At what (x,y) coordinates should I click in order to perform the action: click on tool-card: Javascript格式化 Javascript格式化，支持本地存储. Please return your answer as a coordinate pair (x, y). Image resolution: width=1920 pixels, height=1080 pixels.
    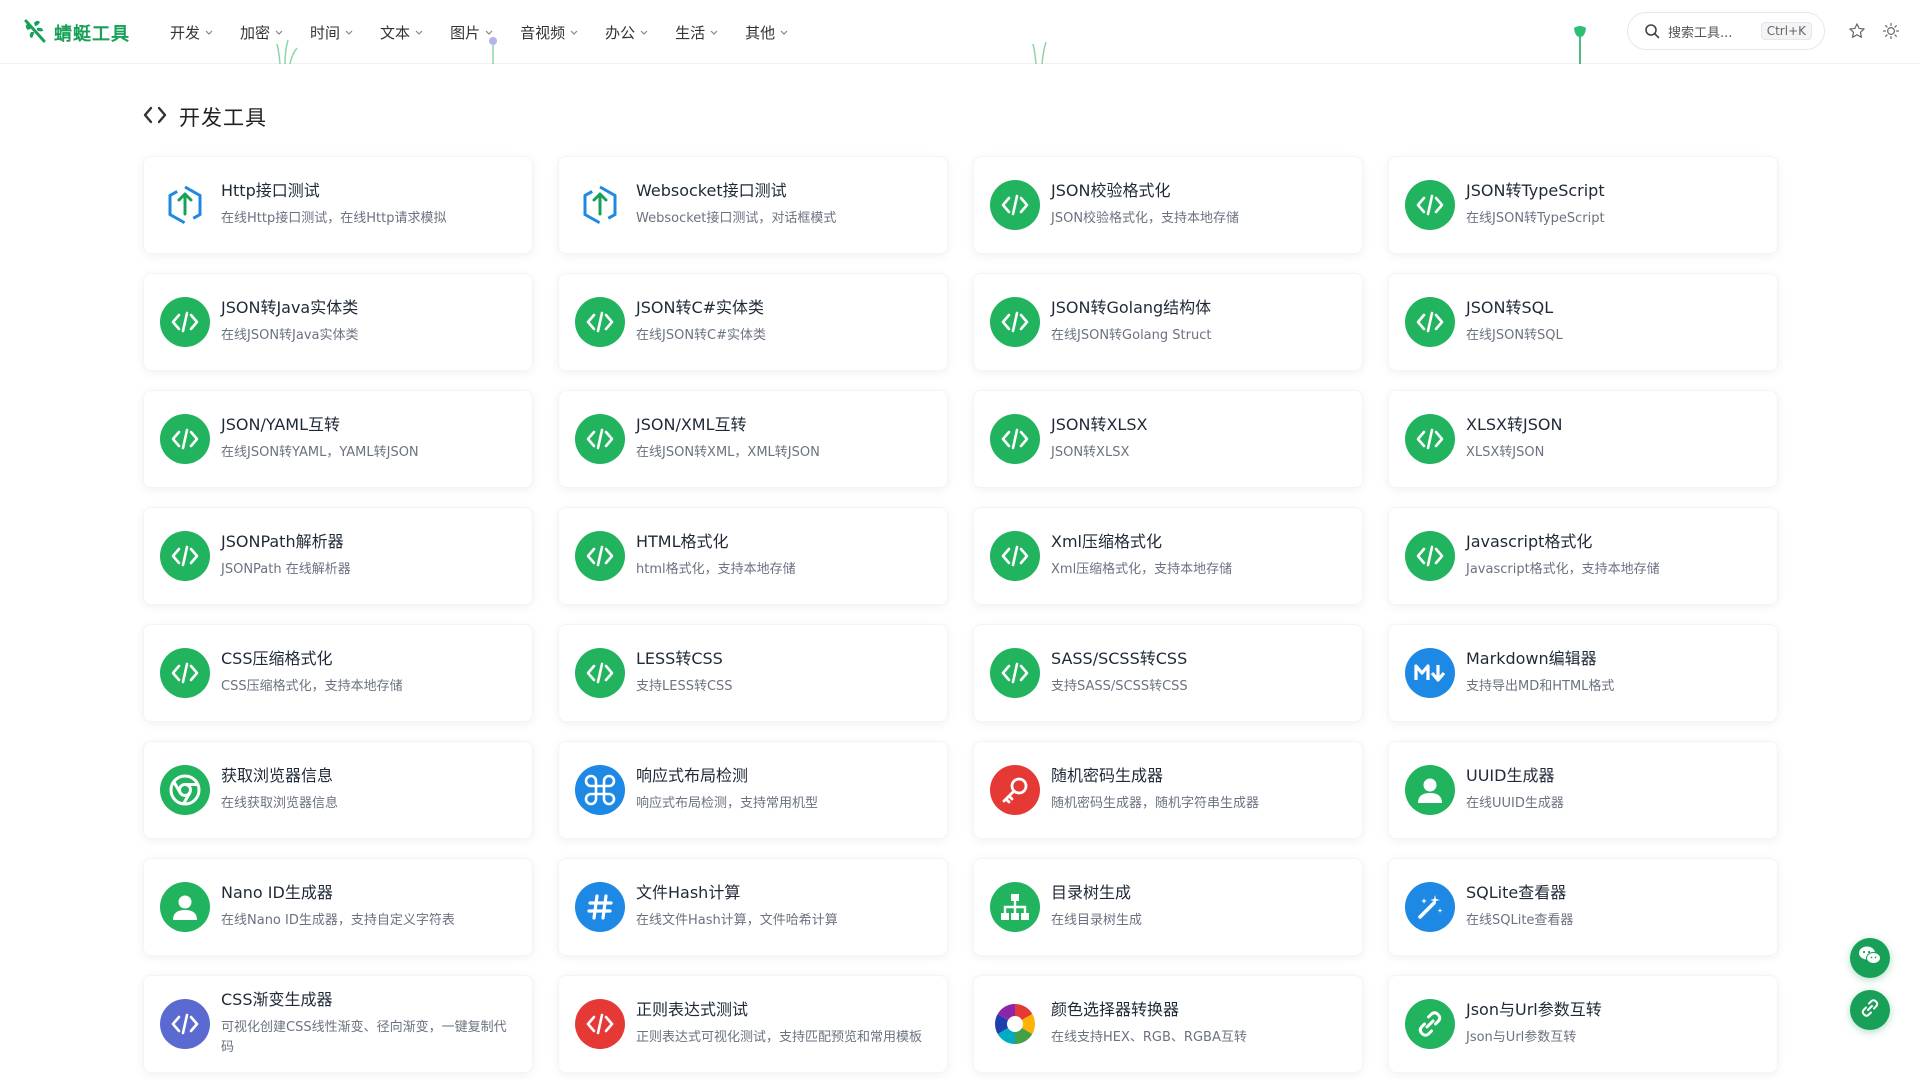
    Looking at the image, I should click on (1583, 556).